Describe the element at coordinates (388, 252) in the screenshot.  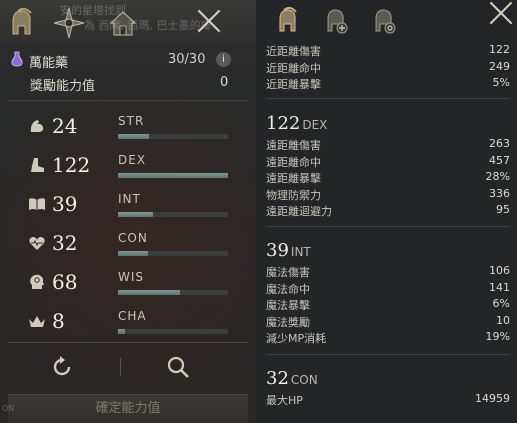
I see `section-heading: 39 INT` at that location.